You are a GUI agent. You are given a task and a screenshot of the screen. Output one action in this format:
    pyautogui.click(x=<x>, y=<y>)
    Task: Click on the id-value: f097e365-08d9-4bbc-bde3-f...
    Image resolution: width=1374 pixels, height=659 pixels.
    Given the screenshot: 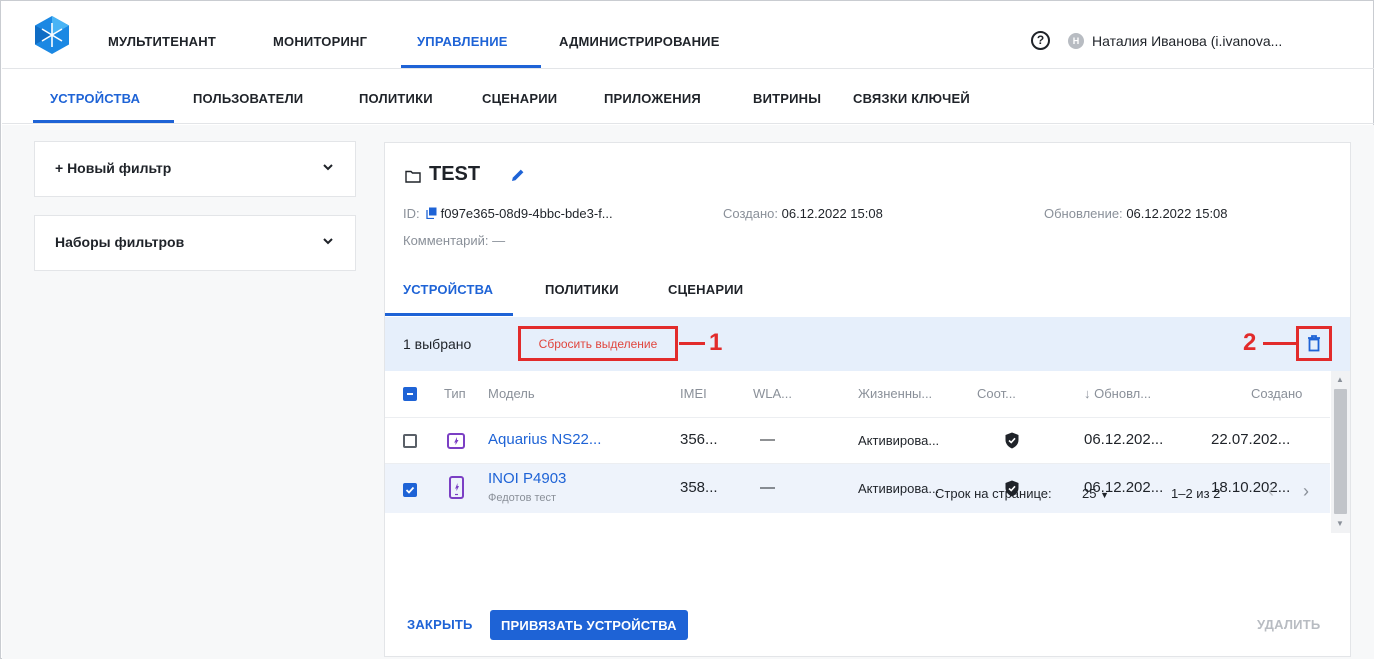 What is the action you would take?
    pyautogui.click(x=526, y=213)
    